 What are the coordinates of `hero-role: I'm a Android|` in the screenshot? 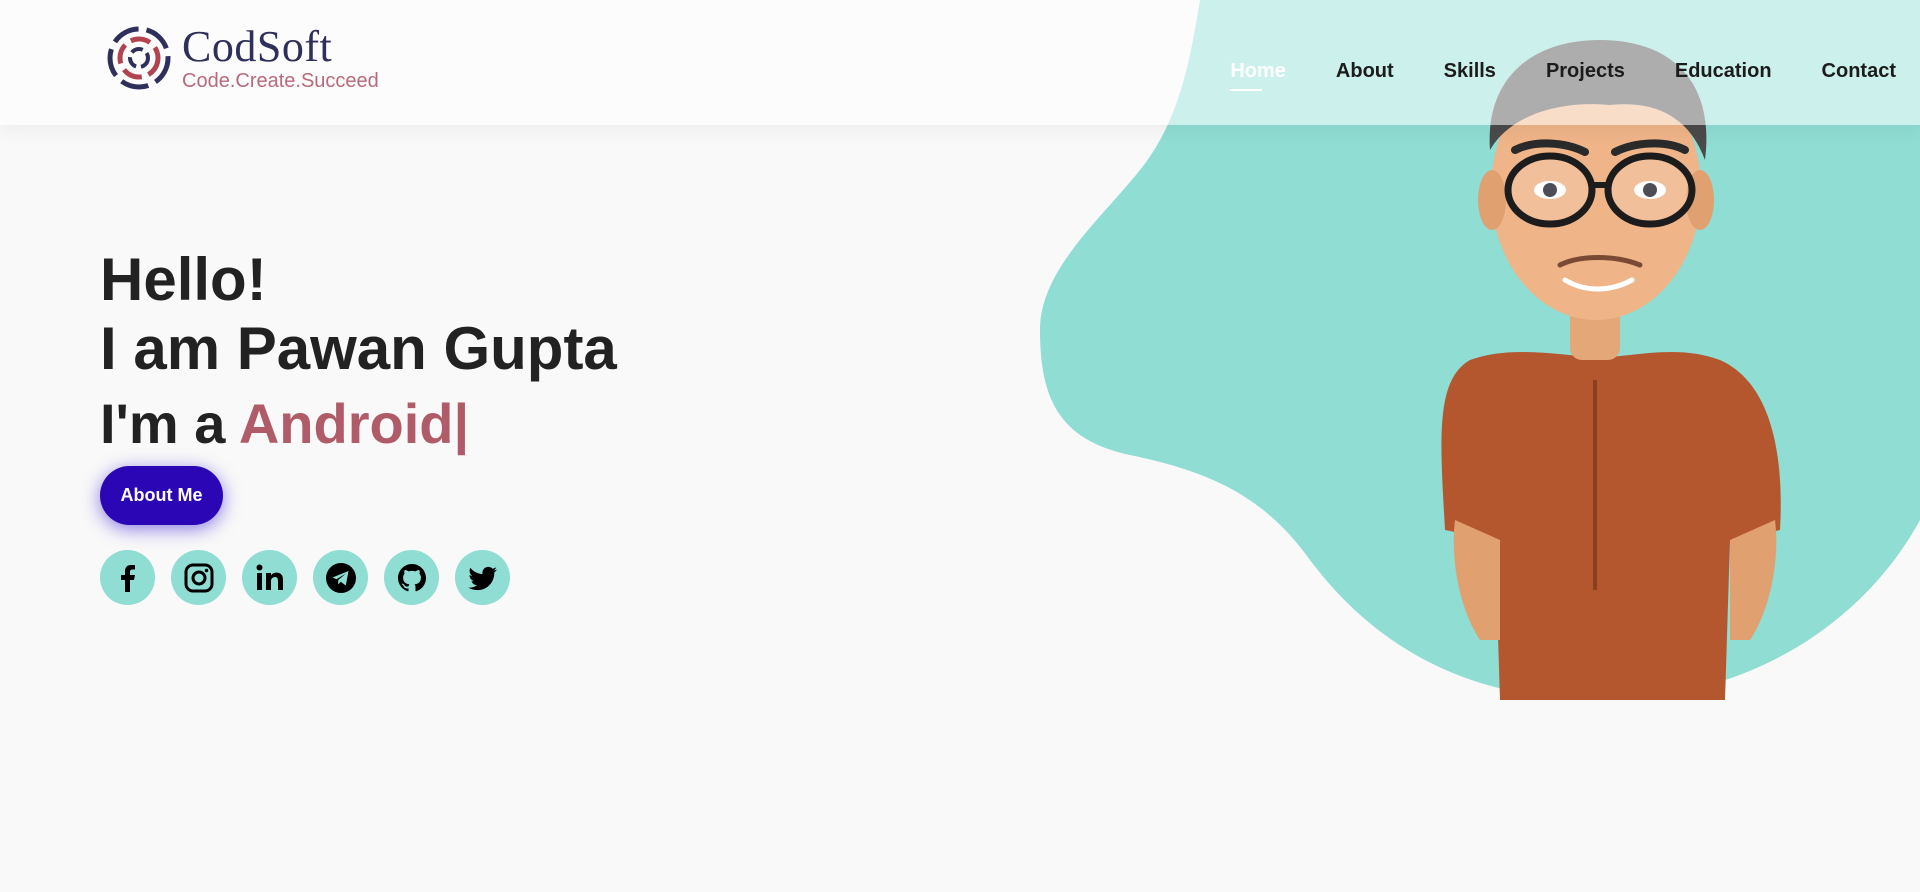 It's located at (358, 424).